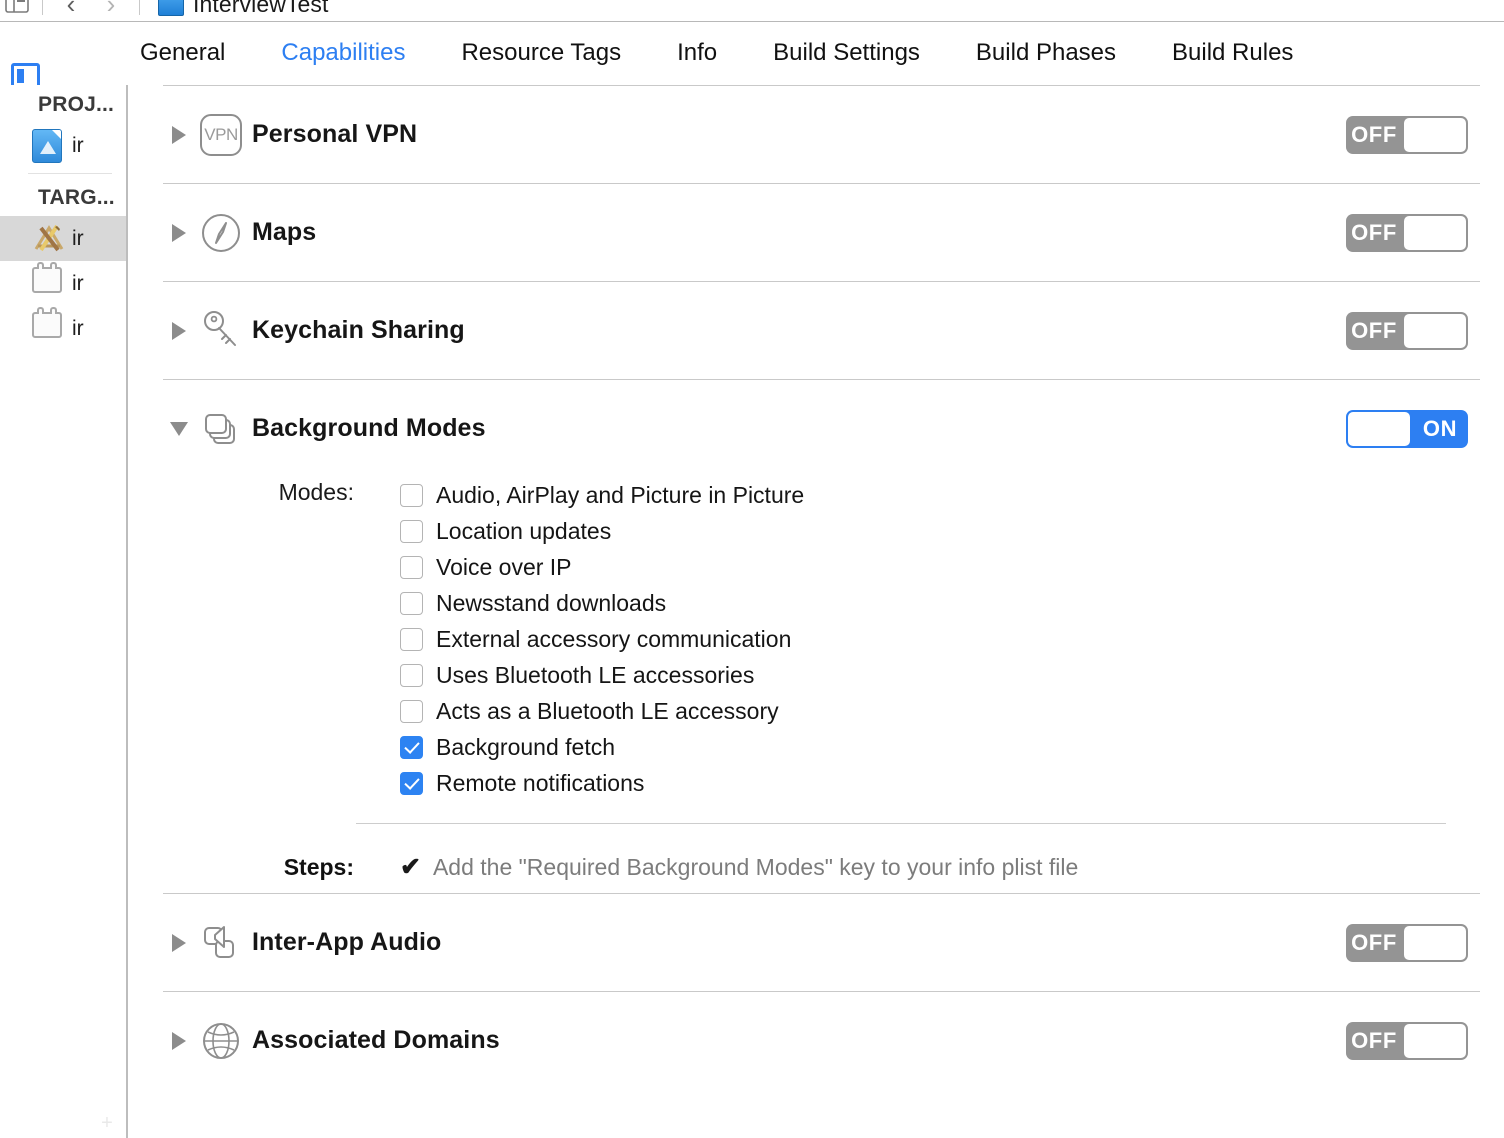 The height and width of the screenshot is (1138, 1504). I want to click on mode-item: Uses Bluetooth LE accessories, so click(602, 675).